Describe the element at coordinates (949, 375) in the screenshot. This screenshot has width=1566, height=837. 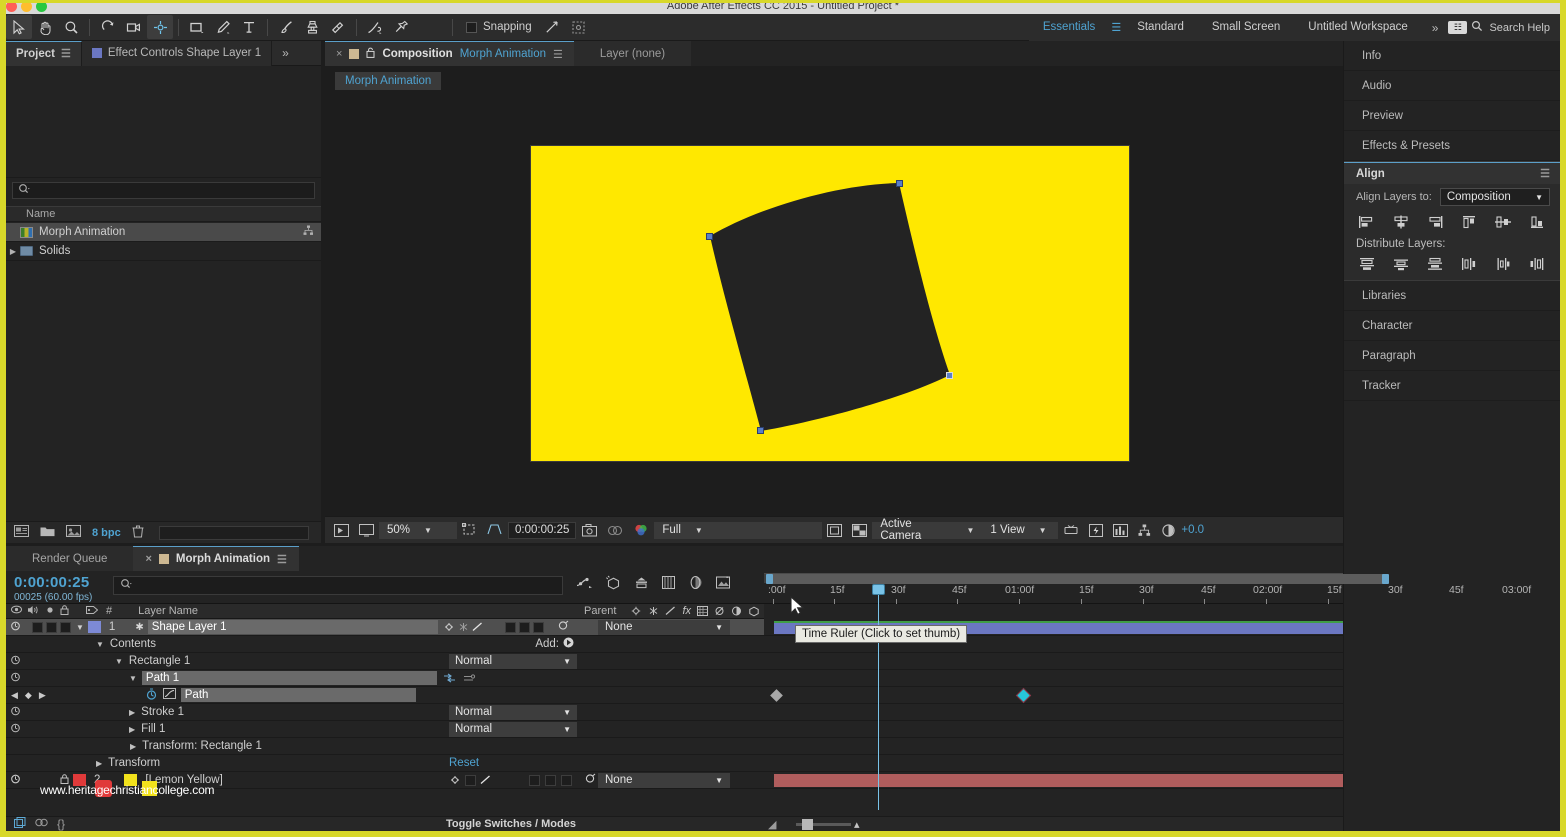
I see `path-vertex-handle-selected` at that location.